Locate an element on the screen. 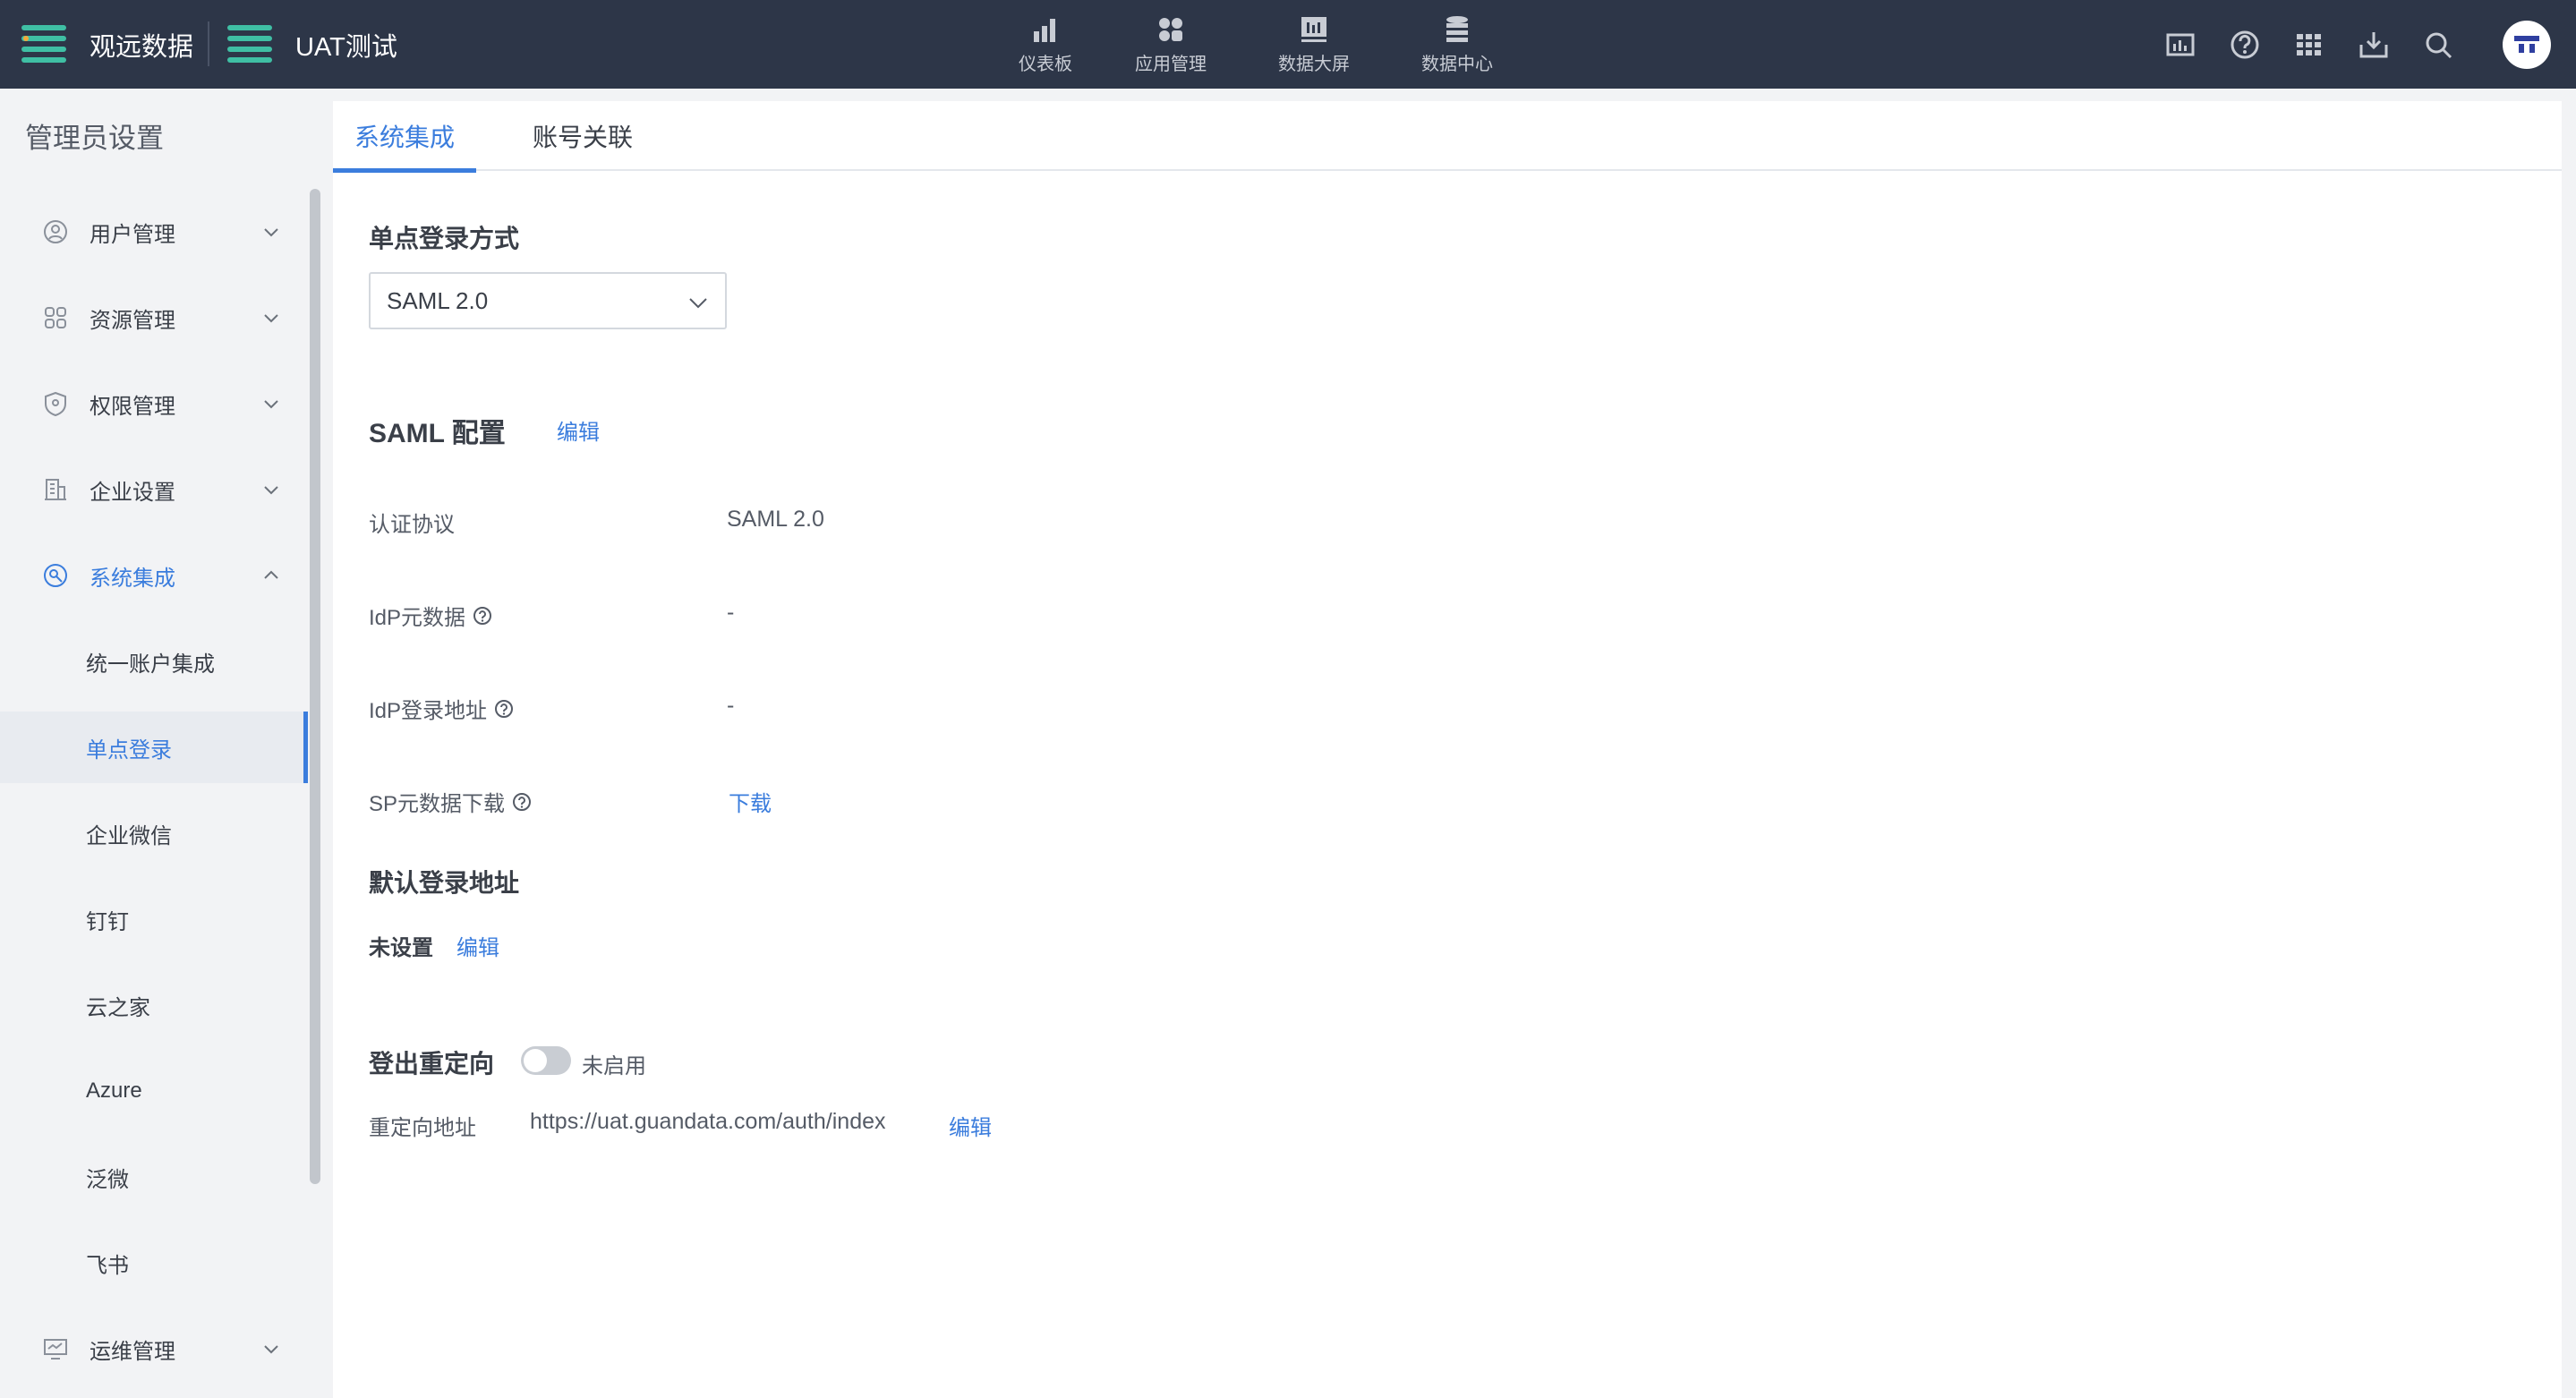 Image resolution: width=2576 pixels, height=1398 pixels. sidebar-subitem-wecom: 企业微信 is located at coordinates (154, 833).